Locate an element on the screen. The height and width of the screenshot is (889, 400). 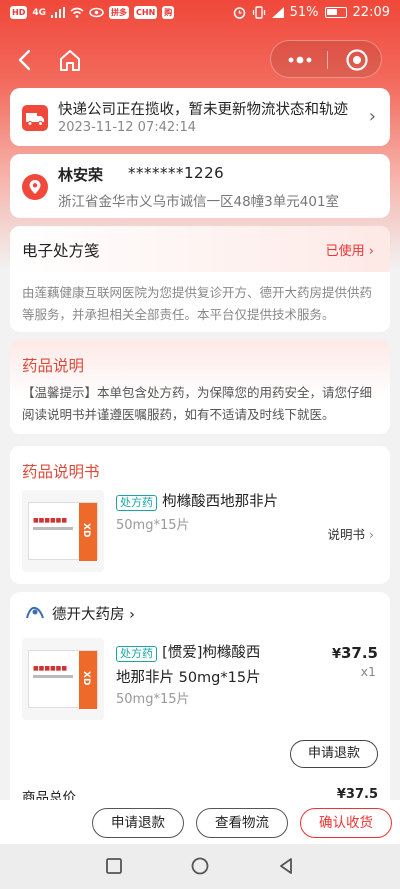
manual-drug-name: 枸橼酸西地那非片 is located at coordinates (220, 502).